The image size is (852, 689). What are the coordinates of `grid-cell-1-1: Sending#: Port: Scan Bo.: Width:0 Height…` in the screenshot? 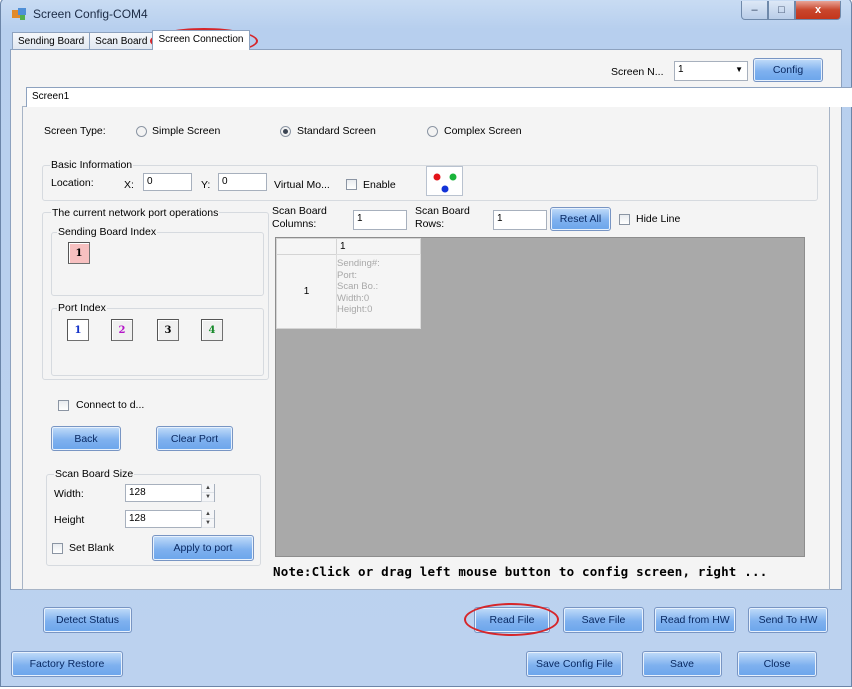 It's located at (378, 291).